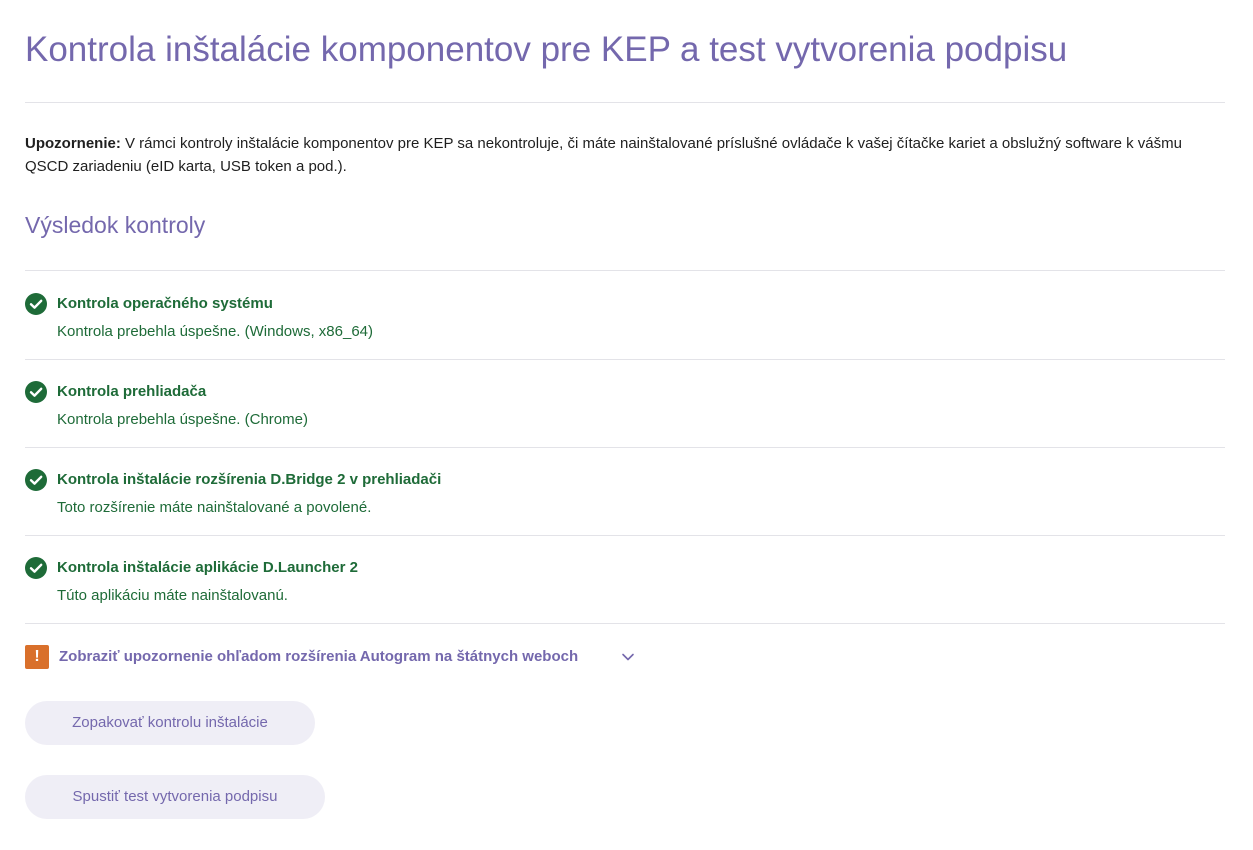 This screenshot has height=850, width=1253. I want to click on run-signature-test-button: Spustiť test vytvorenia podpisu, so click(175, 797).